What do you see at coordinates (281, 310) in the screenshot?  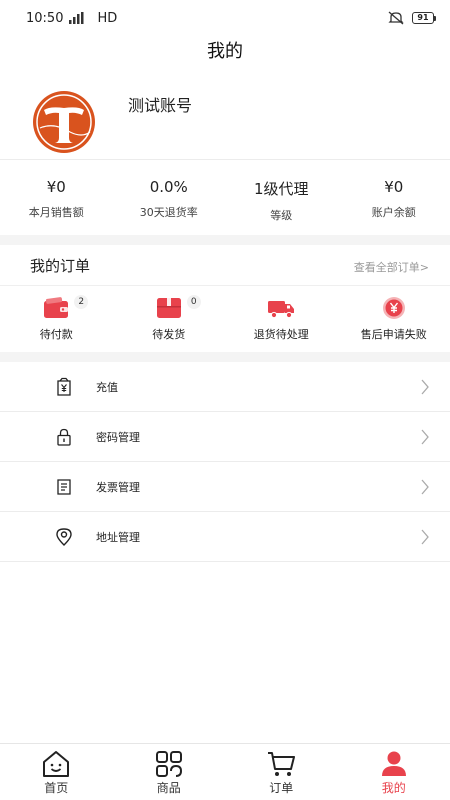 I see `truck-icon` at bounding box center [281, 310].